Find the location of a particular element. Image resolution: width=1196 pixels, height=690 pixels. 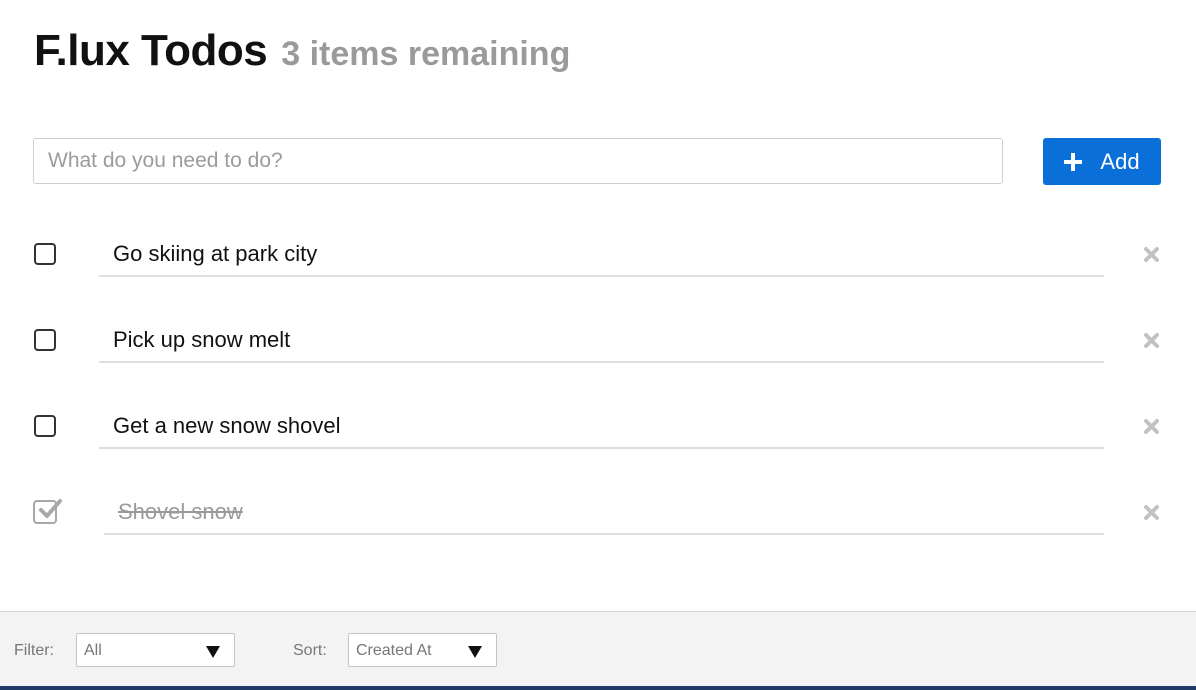

page-header: F.lux Todos 3 items remaining is located at coordinates (302, 51).